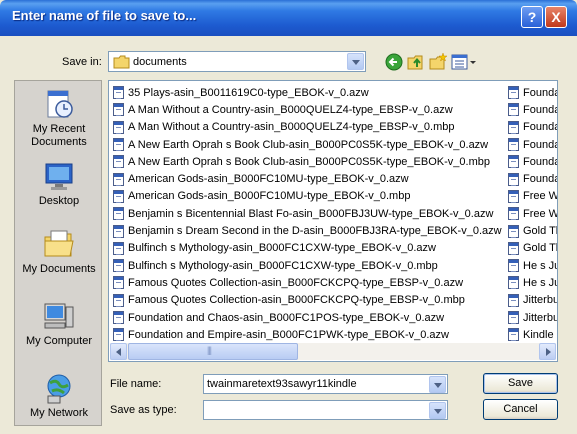 This screenshot has width=577, height=434. I want to click on file-name-input: twainmaretext93sawyr11kindle, so click(325, 384).